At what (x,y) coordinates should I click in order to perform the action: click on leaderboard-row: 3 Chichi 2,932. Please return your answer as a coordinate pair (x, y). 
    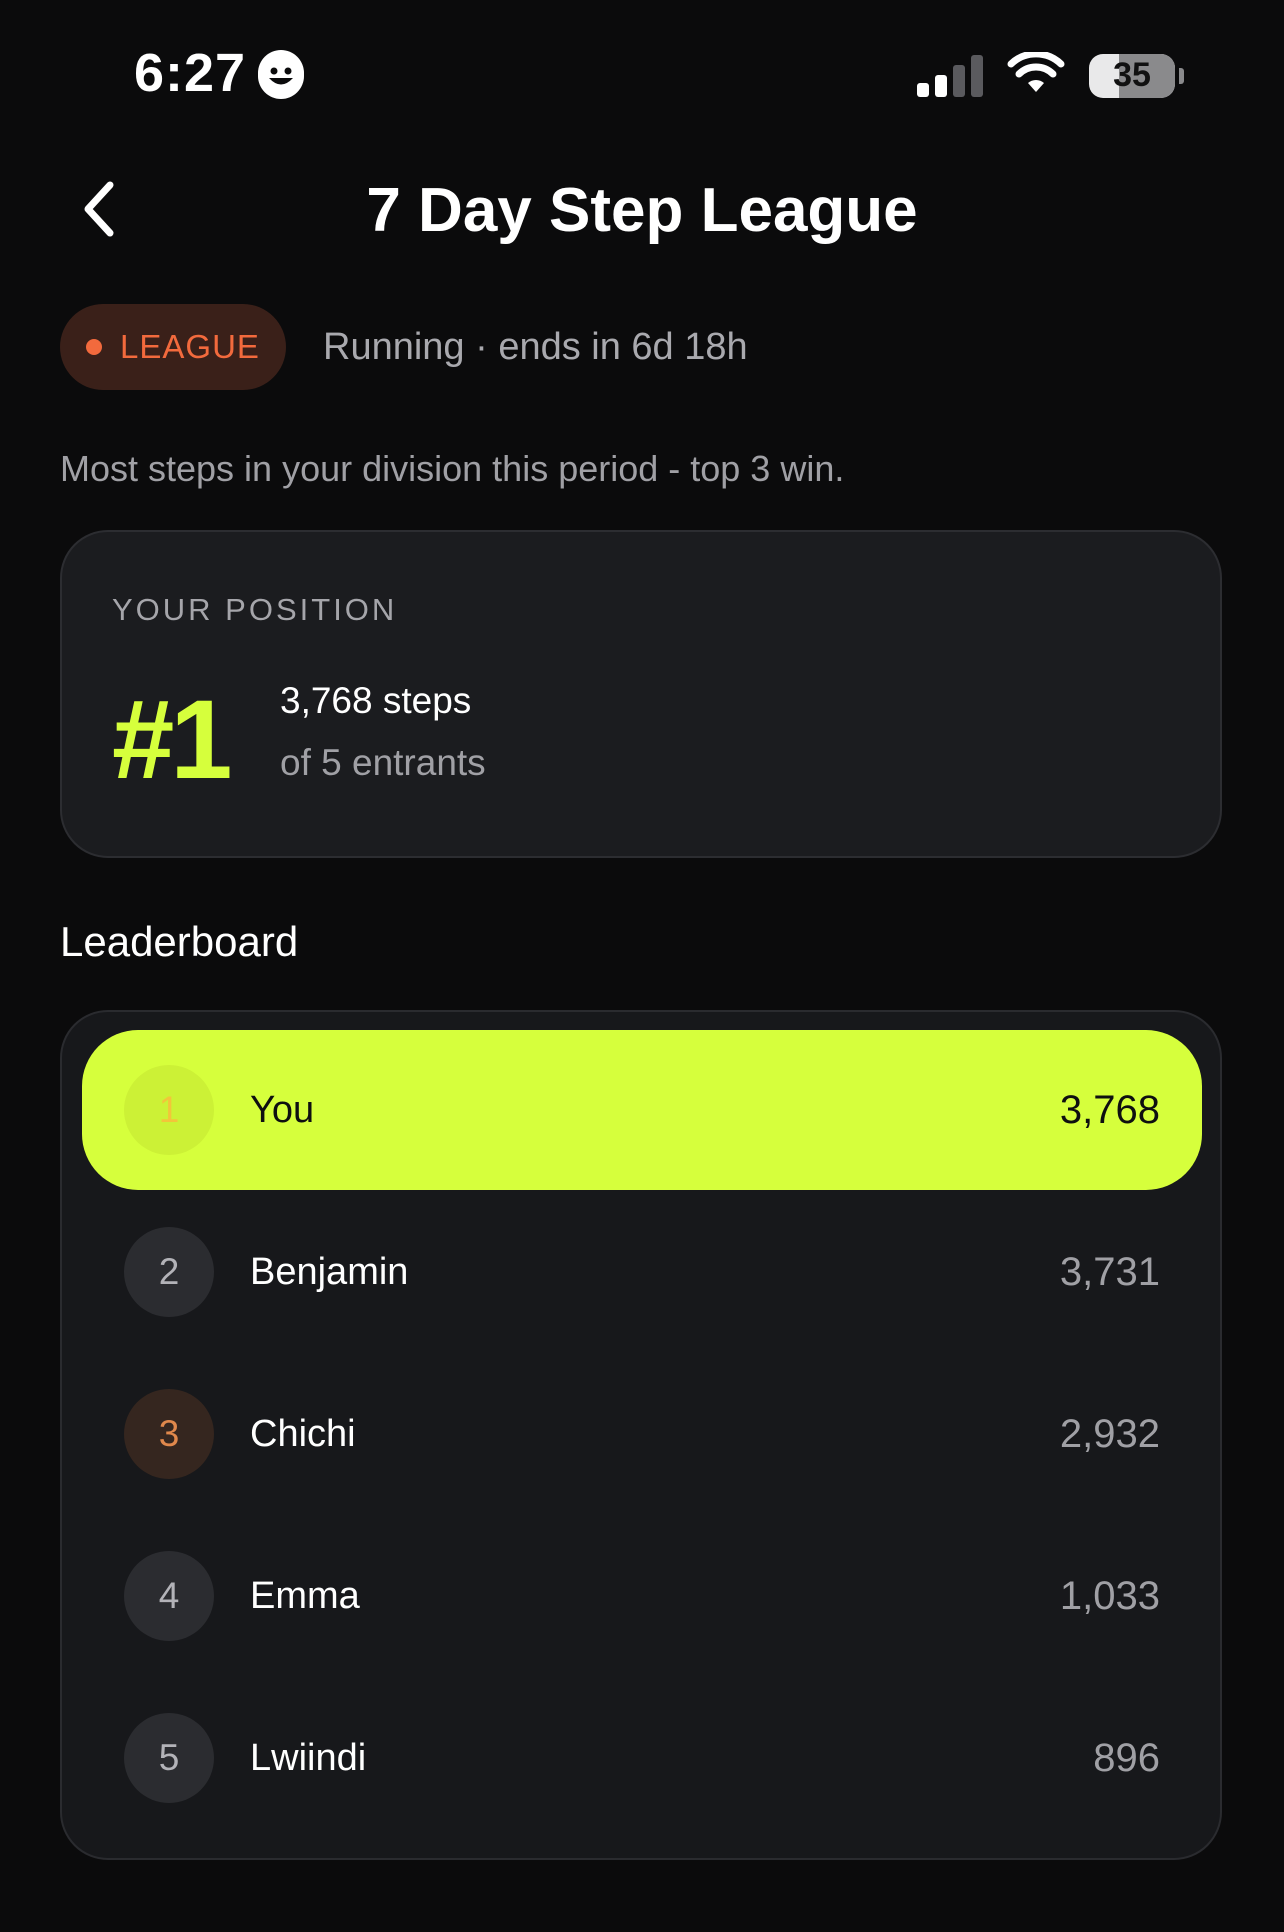
    Looking at the image, I should click on (642, 1434).